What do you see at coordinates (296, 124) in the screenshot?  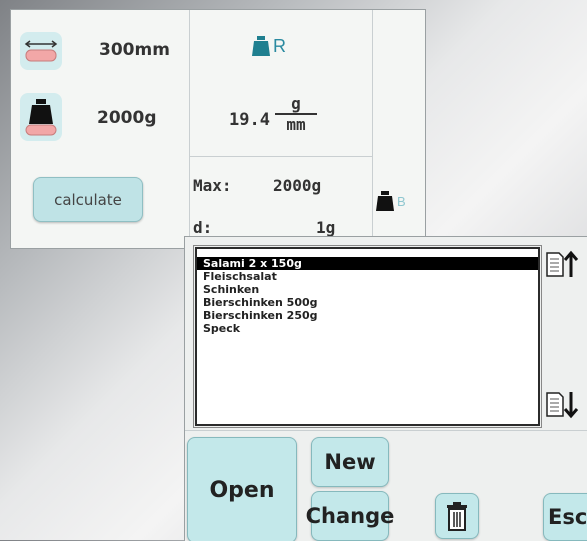 I see `unit-denominator: mm` at bounding box center [296, 124].